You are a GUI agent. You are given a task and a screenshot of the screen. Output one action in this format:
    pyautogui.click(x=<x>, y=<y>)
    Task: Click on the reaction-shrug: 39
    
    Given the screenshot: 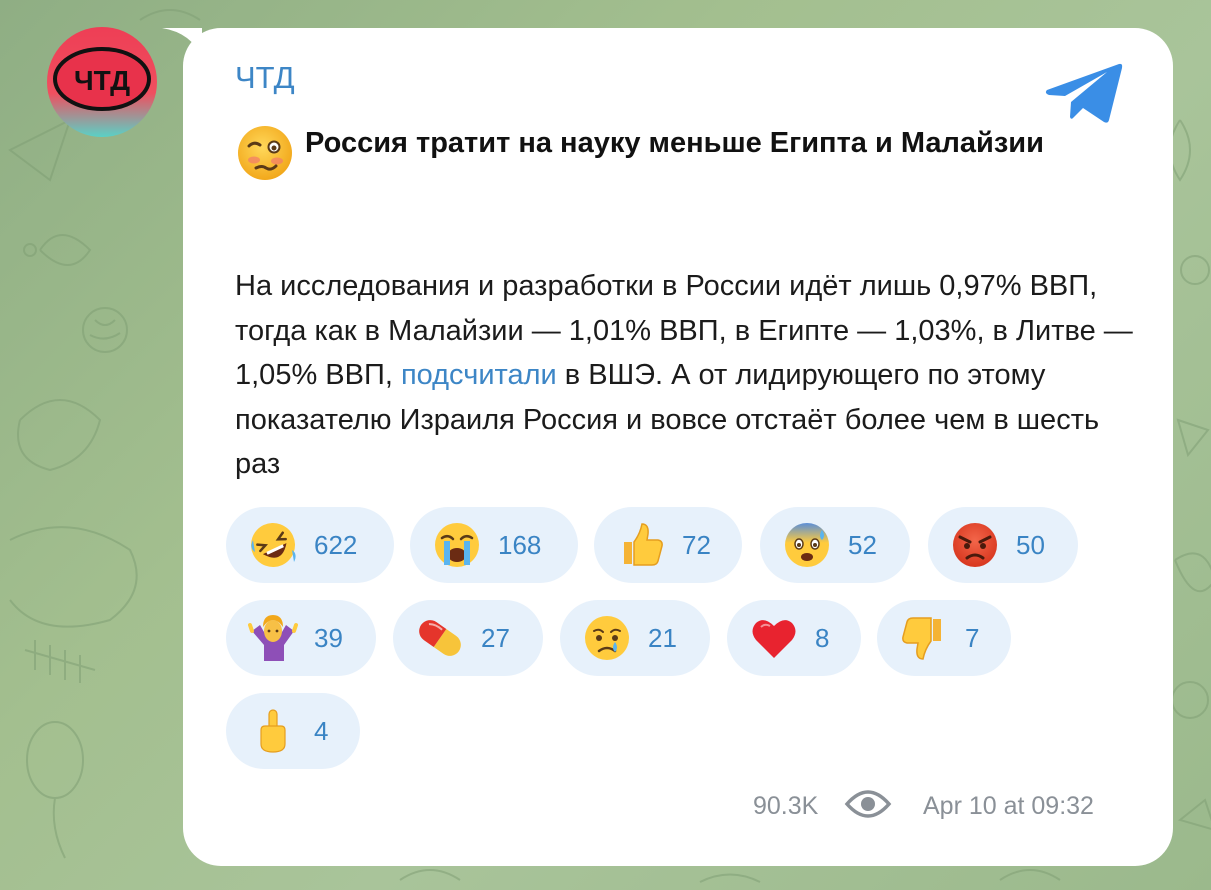 What is the action you would take?
    pyautogui.click(x=301, y=638)
    